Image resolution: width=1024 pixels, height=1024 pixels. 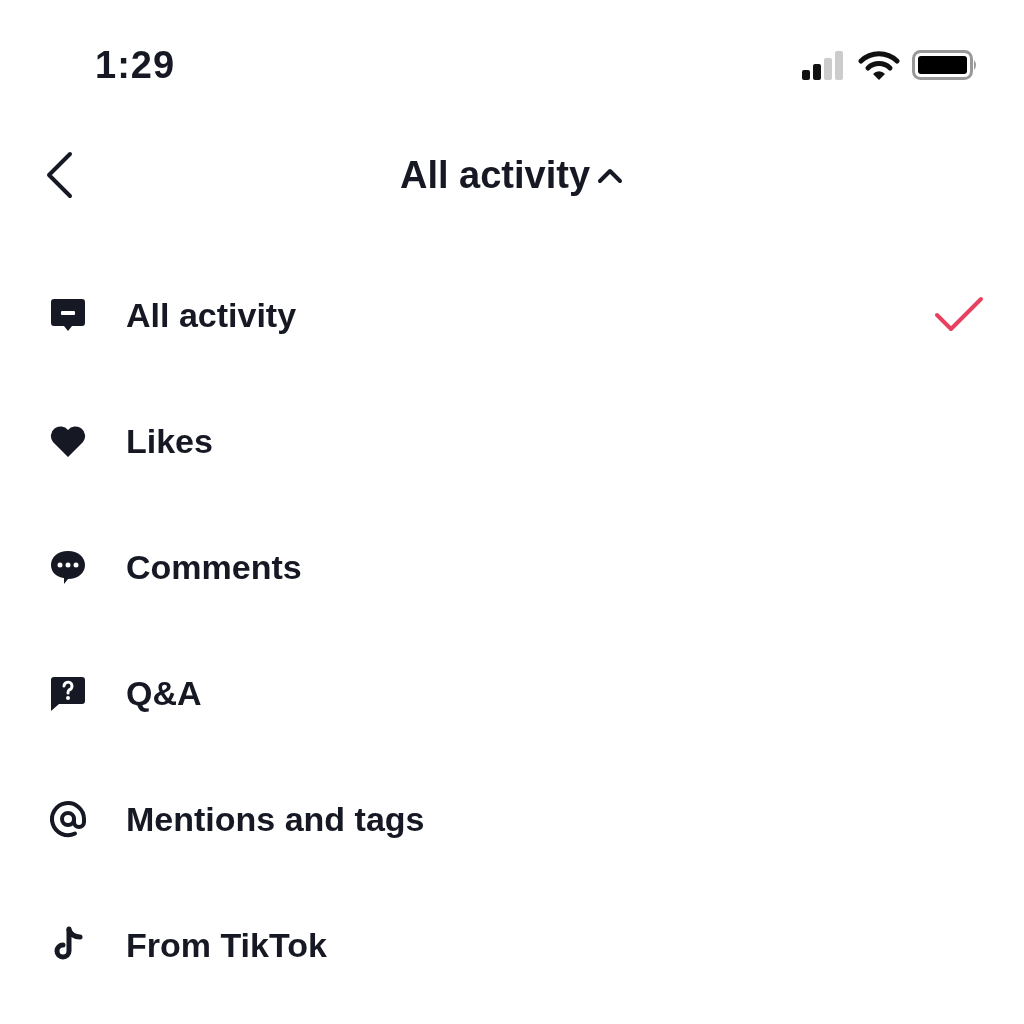 I want to click on signal-icon, so click(x=824, y=65).